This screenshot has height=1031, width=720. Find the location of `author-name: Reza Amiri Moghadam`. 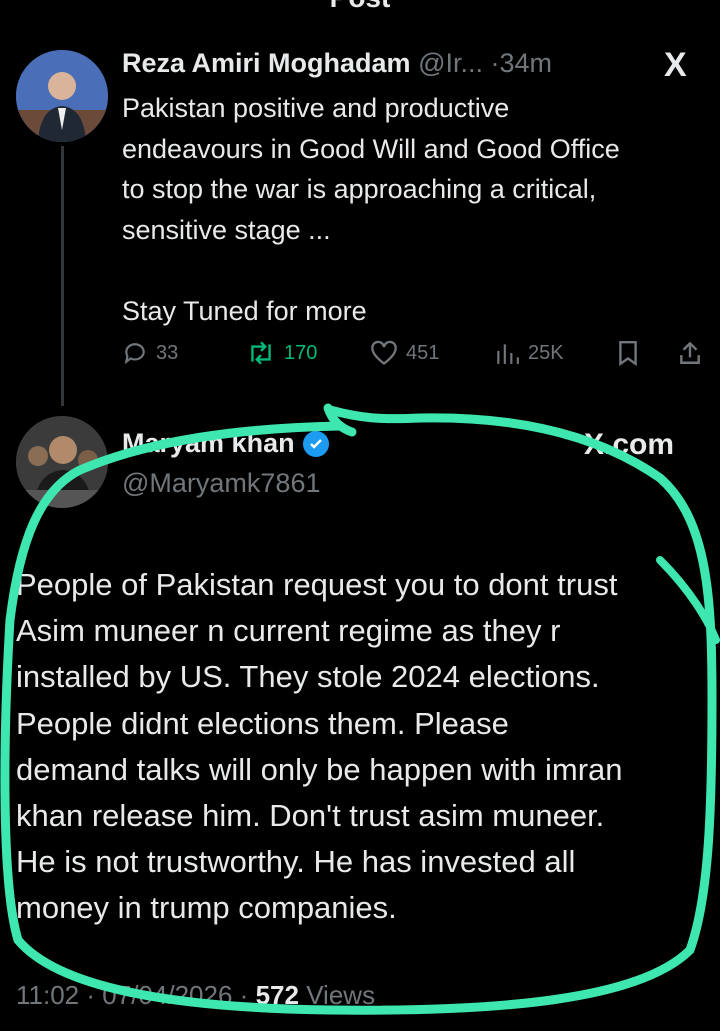

author-name: Reza Amiri Moghadam is located at coordinates (266, 63).